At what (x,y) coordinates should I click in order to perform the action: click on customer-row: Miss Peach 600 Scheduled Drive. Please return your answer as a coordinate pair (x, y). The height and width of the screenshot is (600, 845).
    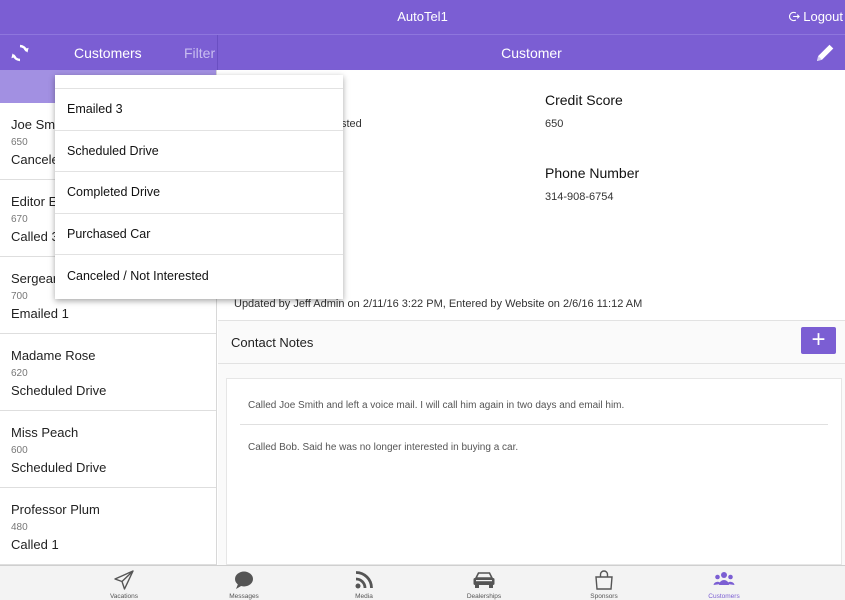
    Looking at the image, I should click on (108, 449).